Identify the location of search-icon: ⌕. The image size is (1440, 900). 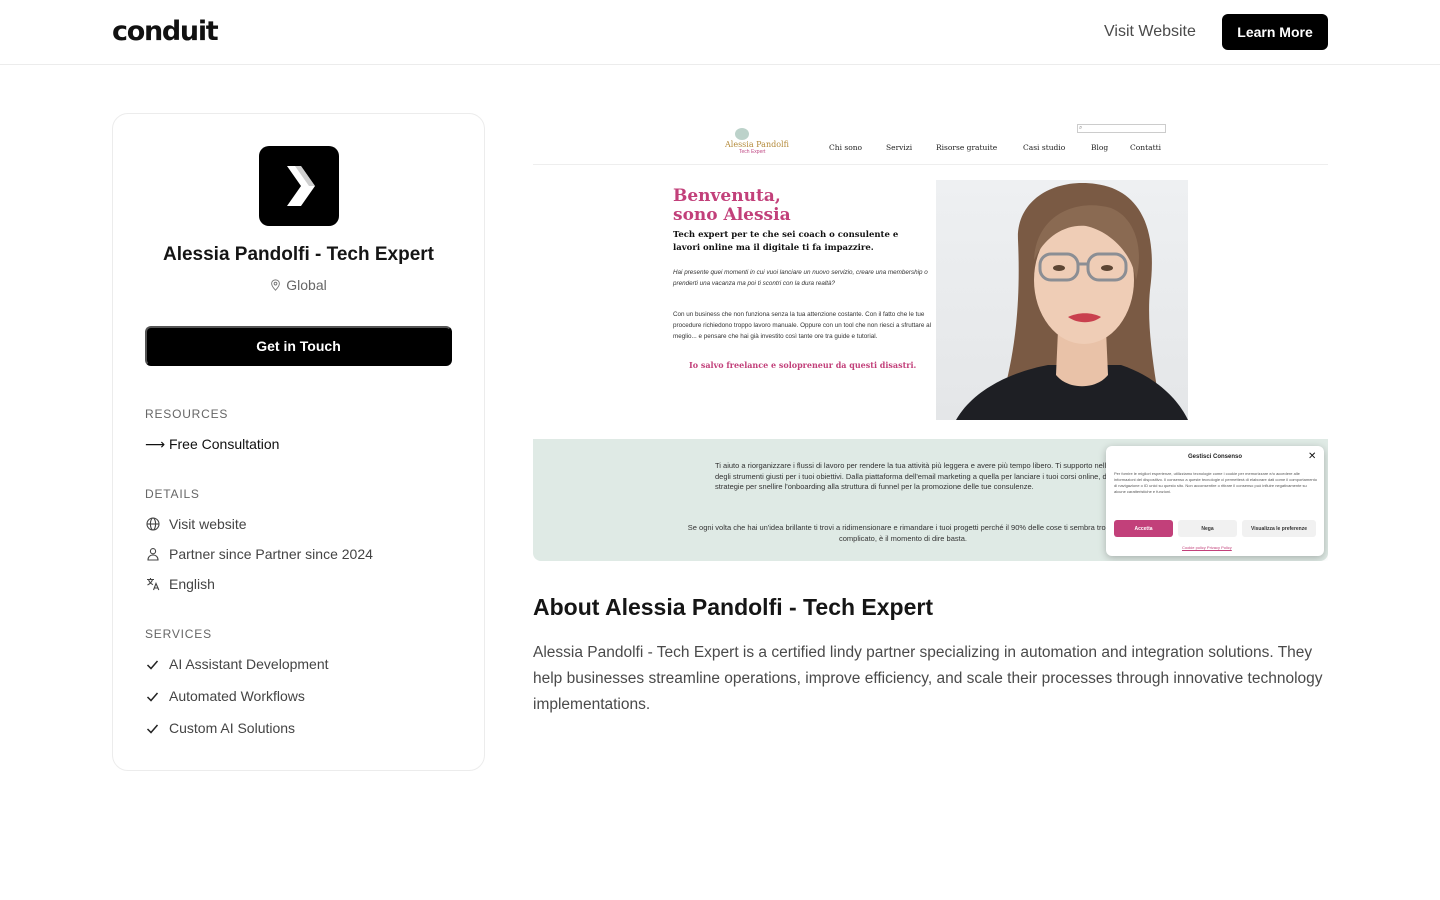
(1081, 128).